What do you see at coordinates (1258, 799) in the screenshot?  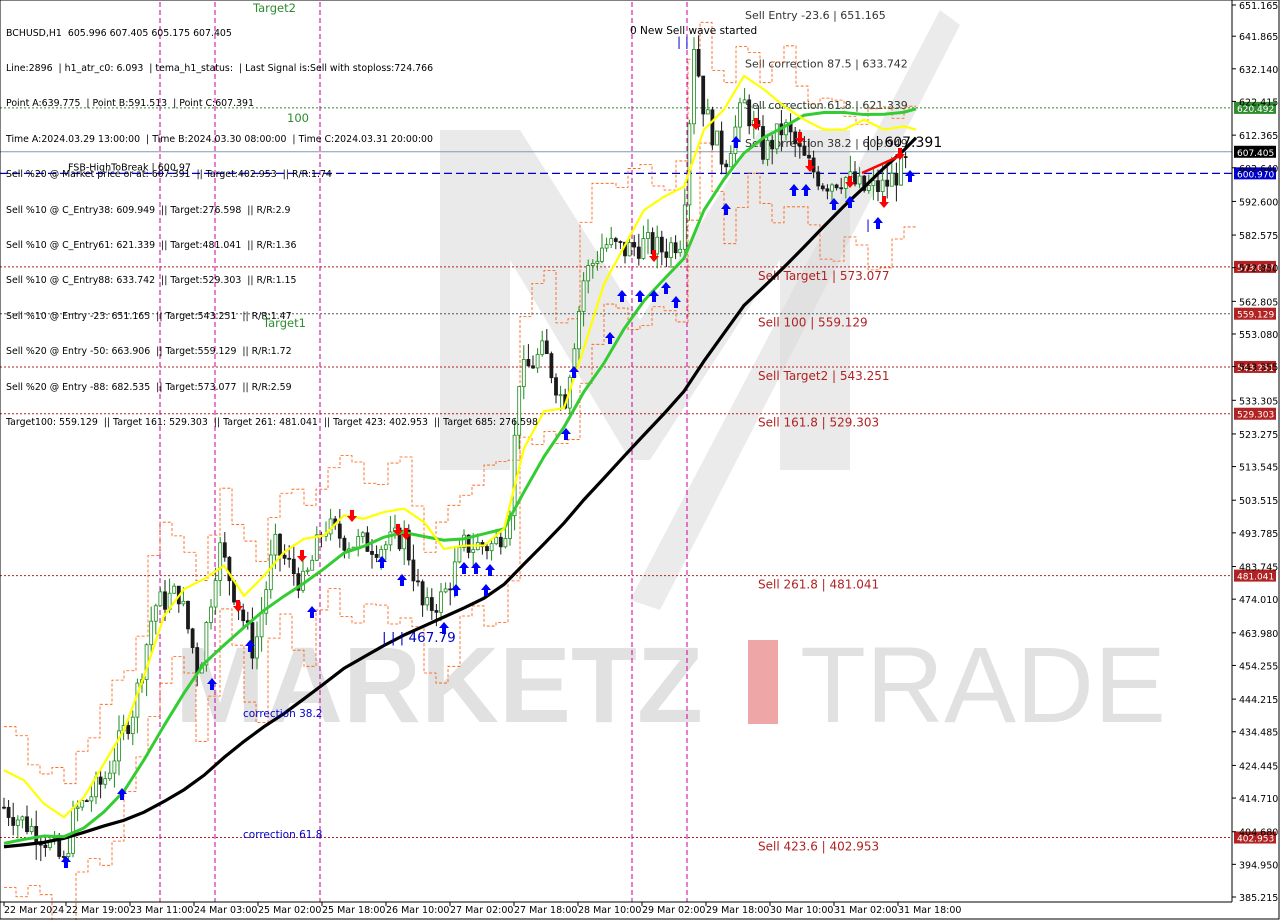 I see `y-tick-label: 414.710` at bounding box center [1258, 799].